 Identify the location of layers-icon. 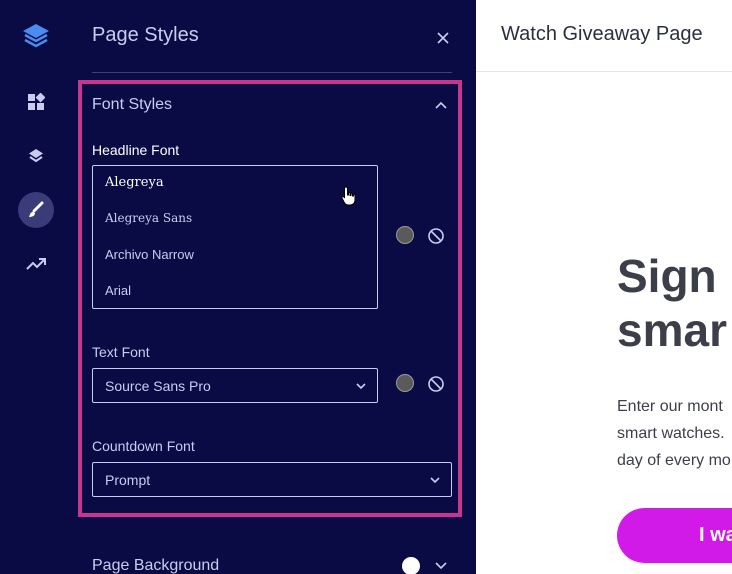
(36, 156).